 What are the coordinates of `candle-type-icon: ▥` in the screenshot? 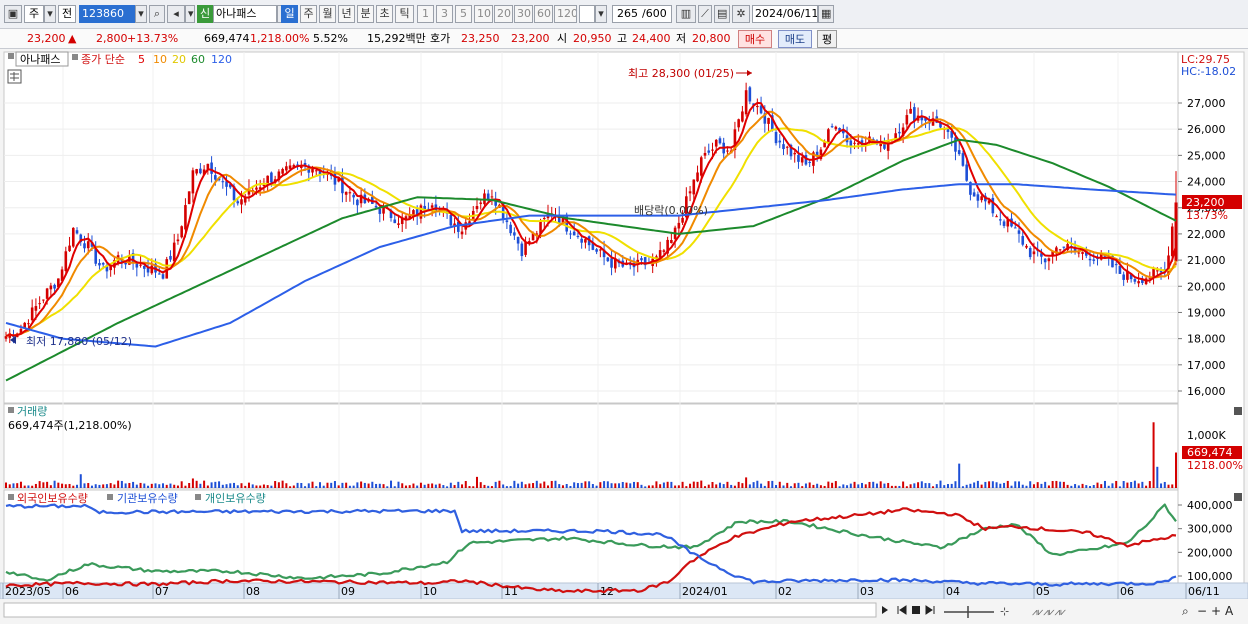 It's located at (686, 14).